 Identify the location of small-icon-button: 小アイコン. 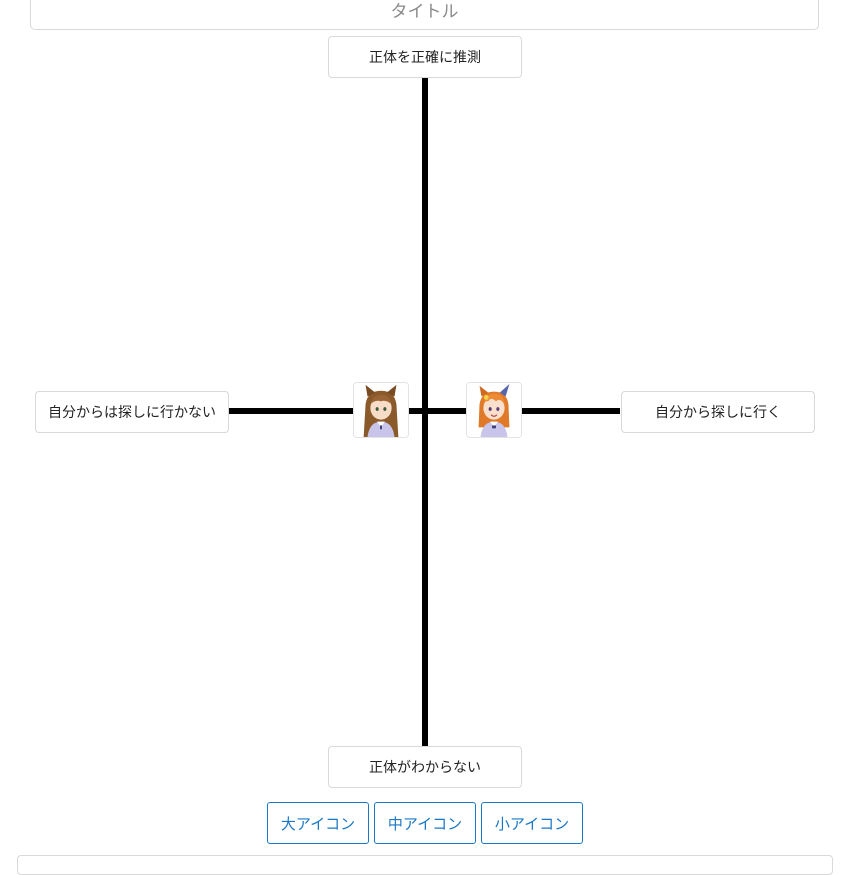
(532, 823).